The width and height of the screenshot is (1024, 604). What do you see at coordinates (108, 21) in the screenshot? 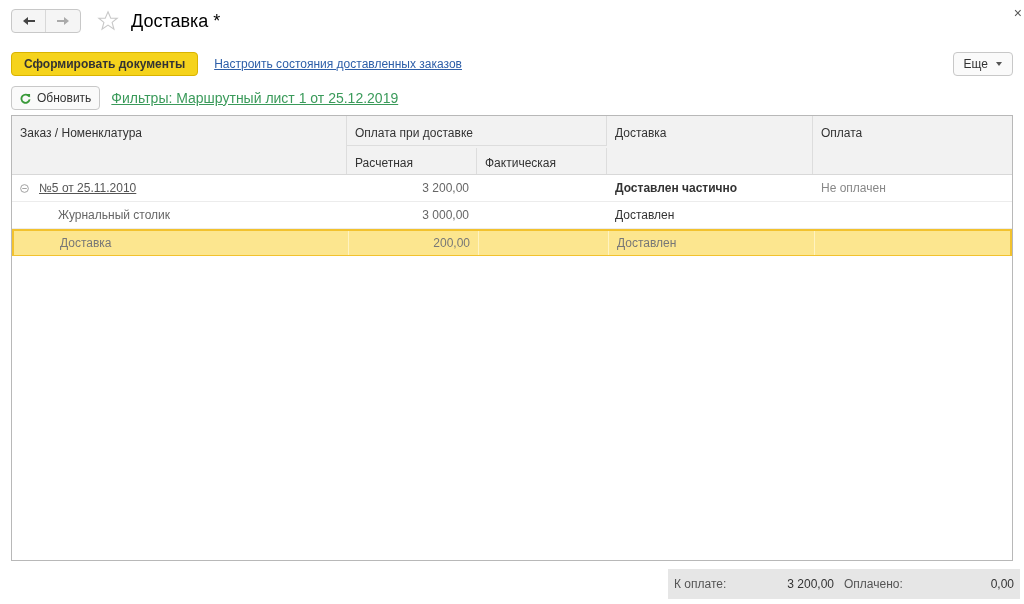
I see `star-icon` at bounding box center [108, 21].